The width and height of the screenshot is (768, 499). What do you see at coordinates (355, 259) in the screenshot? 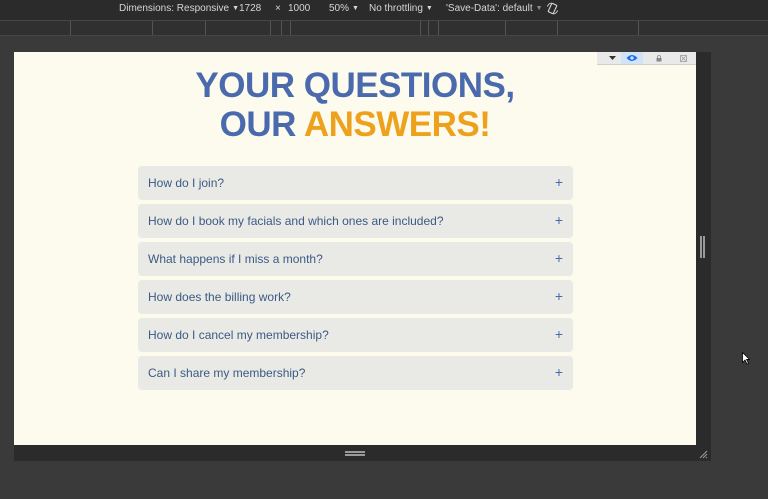
I see `faq-item: What happens if I miss a month? +` at bounding box center [355, 259].